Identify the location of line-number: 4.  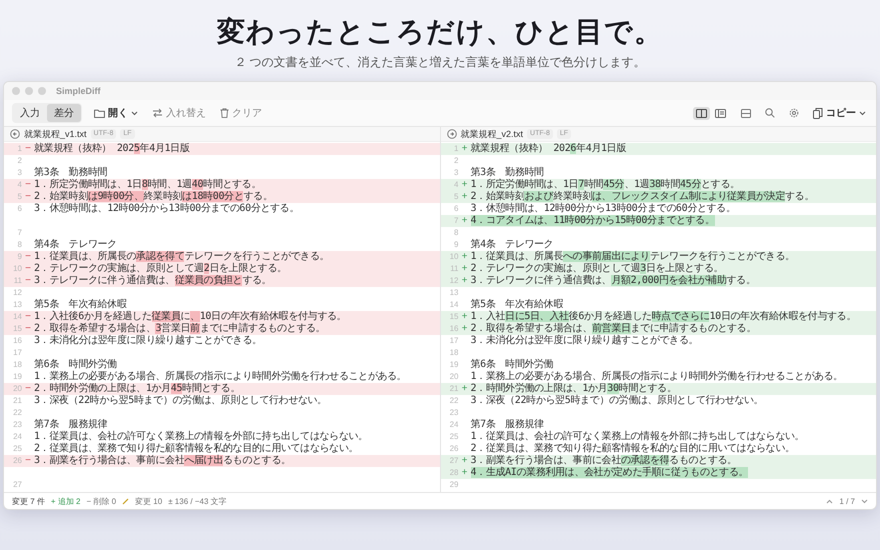
(19, 185).